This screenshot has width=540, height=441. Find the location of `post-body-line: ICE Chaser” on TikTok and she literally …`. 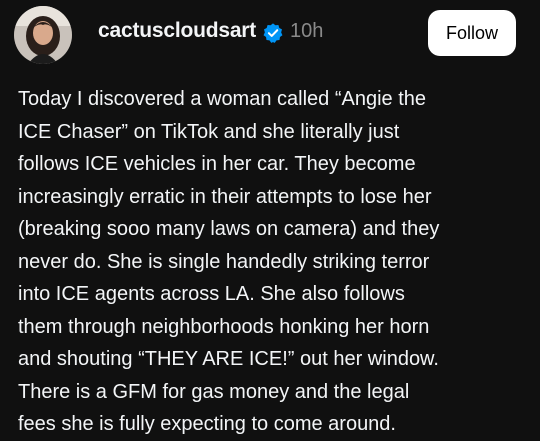

post-body-line: ICE Chaser” on TikTok and she literally … is located at coordinates (209, 131).